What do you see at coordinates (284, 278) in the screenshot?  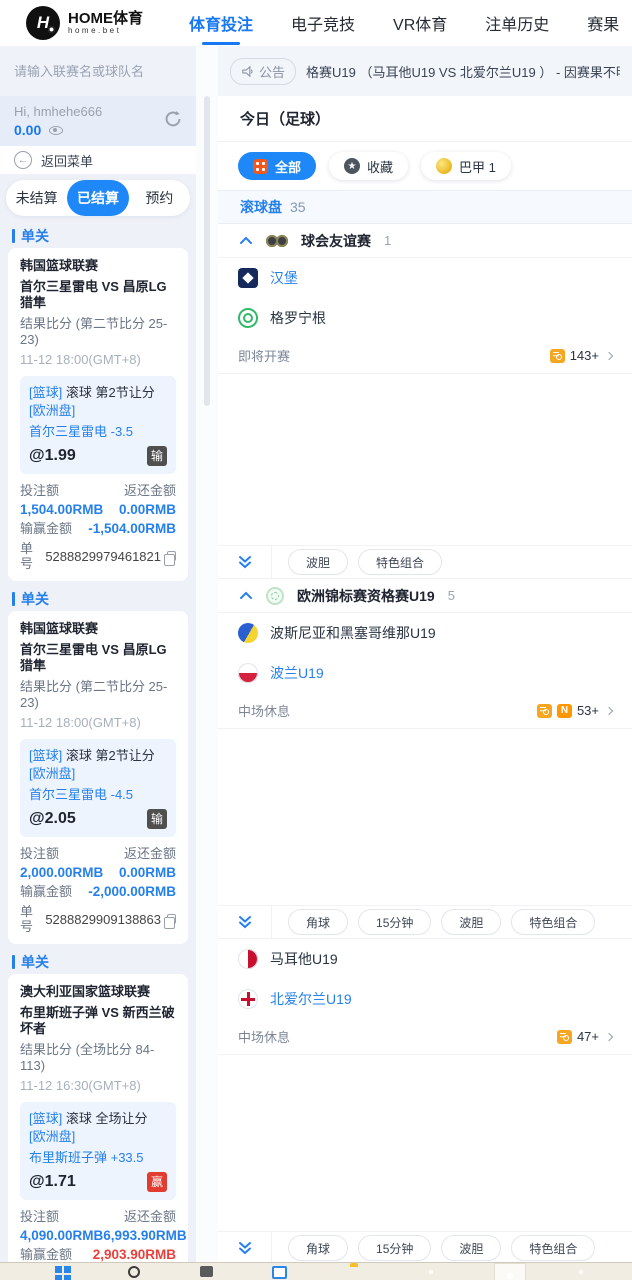 I see `team-name: 汉堡` at bounding box center [284, 278].